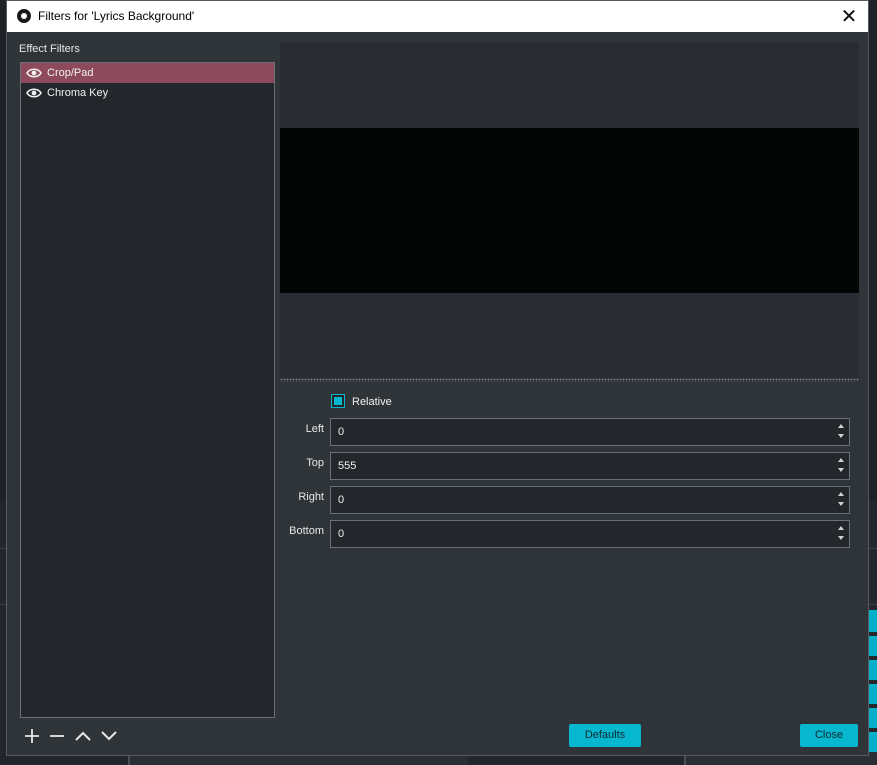  I want to click on chevron-up-icon, so click(83, 736).